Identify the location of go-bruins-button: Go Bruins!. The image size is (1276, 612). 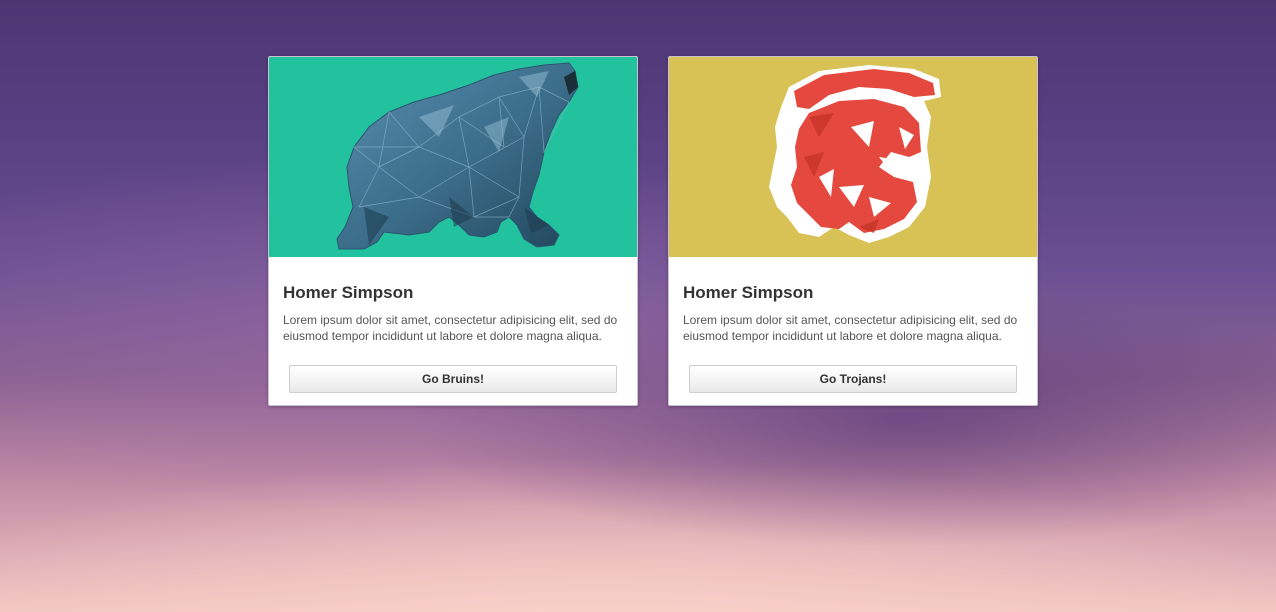
(453, 379).